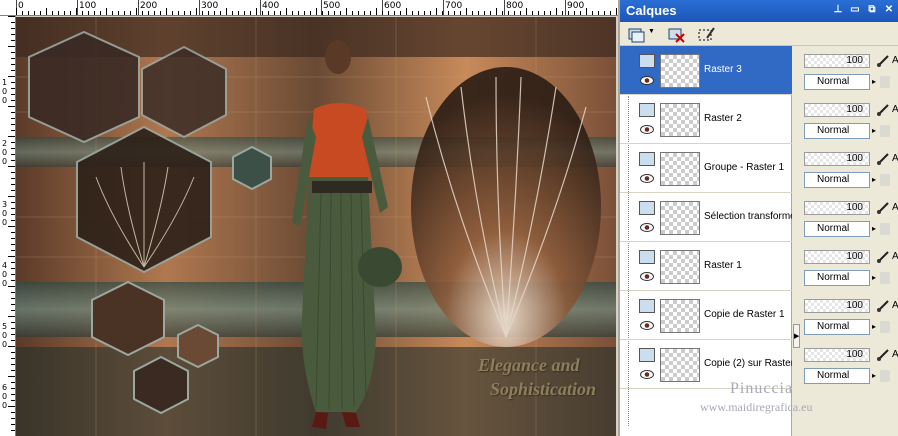  I want to click on layer-row: Raster 3, so click(706, 70).